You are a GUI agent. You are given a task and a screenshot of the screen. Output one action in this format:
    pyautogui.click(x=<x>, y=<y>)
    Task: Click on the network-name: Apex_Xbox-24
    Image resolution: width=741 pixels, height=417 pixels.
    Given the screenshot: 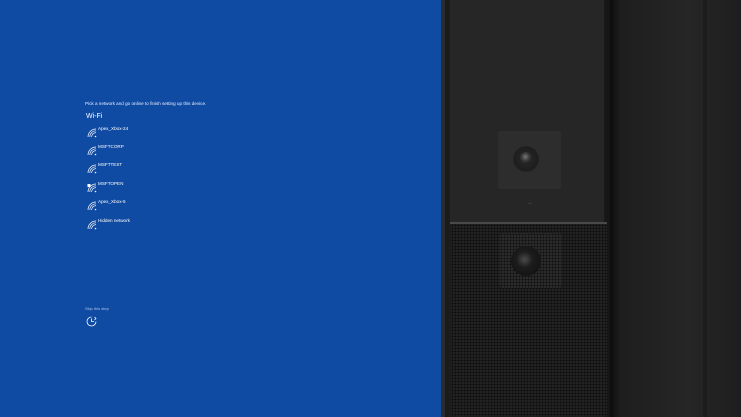 What is the action you would take?
    pyautogui.click(x=113, y=128)
    